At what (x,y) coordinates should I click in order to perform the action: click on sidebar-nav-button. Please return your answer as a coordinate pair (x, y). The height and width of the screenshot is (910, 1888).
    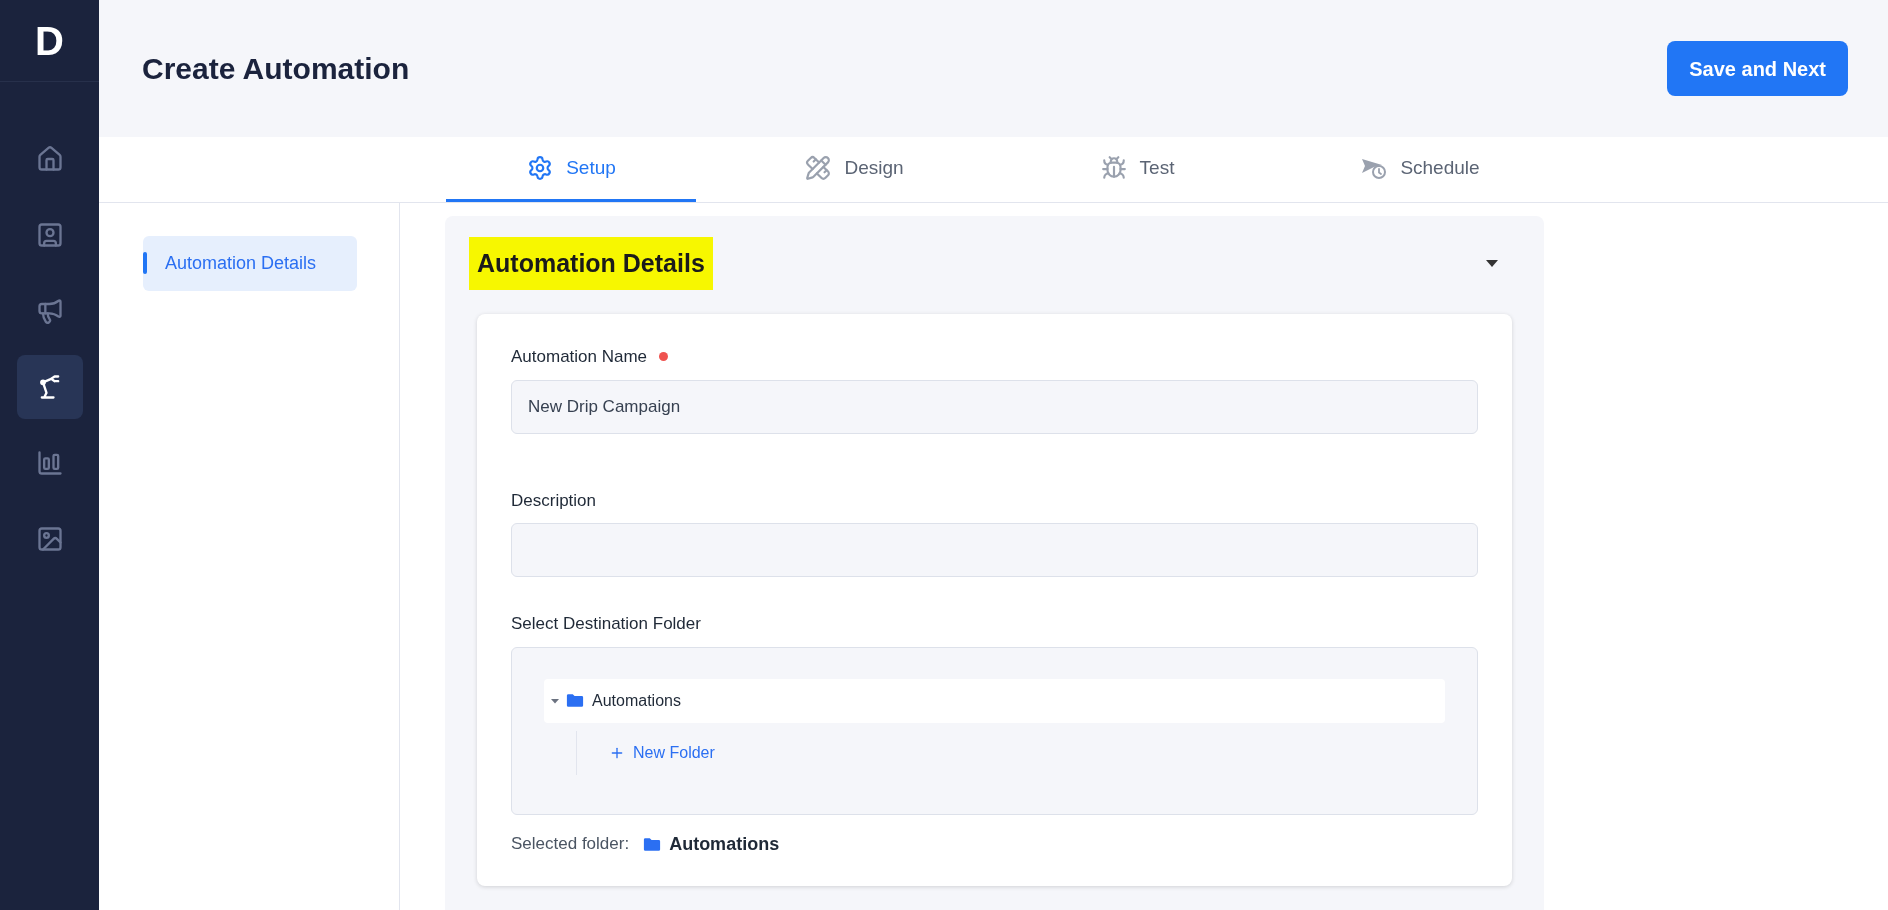
    Looking at the image, I should click on (49, 387).